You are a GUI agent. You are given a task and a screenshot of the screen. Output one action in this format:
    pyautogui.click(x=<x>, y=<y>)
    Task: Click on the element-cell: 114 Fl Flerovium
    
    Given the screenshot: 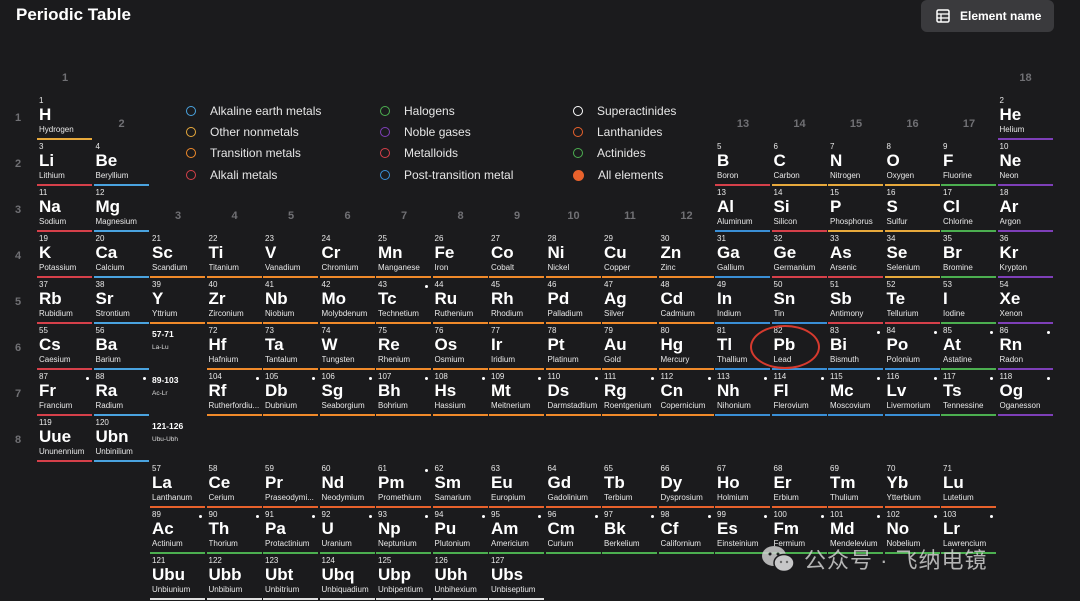 What is the action you would take?
    pyautogui.click(x=799, y=393)
    